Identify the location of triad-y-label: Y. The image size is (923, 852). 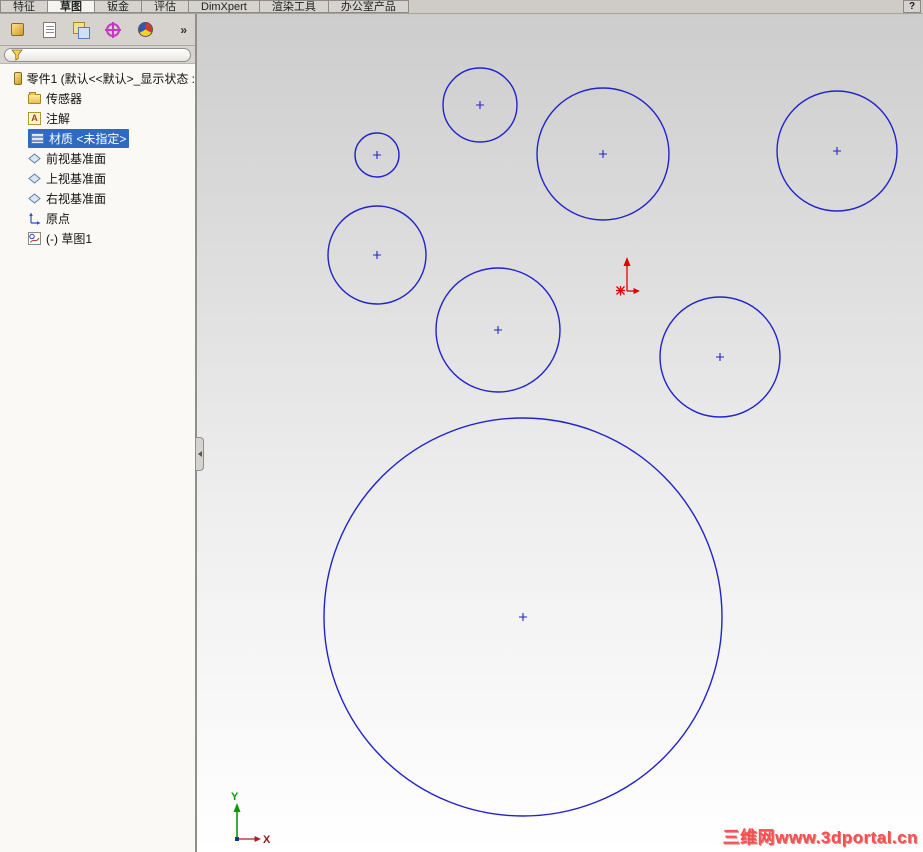
(235, 797).